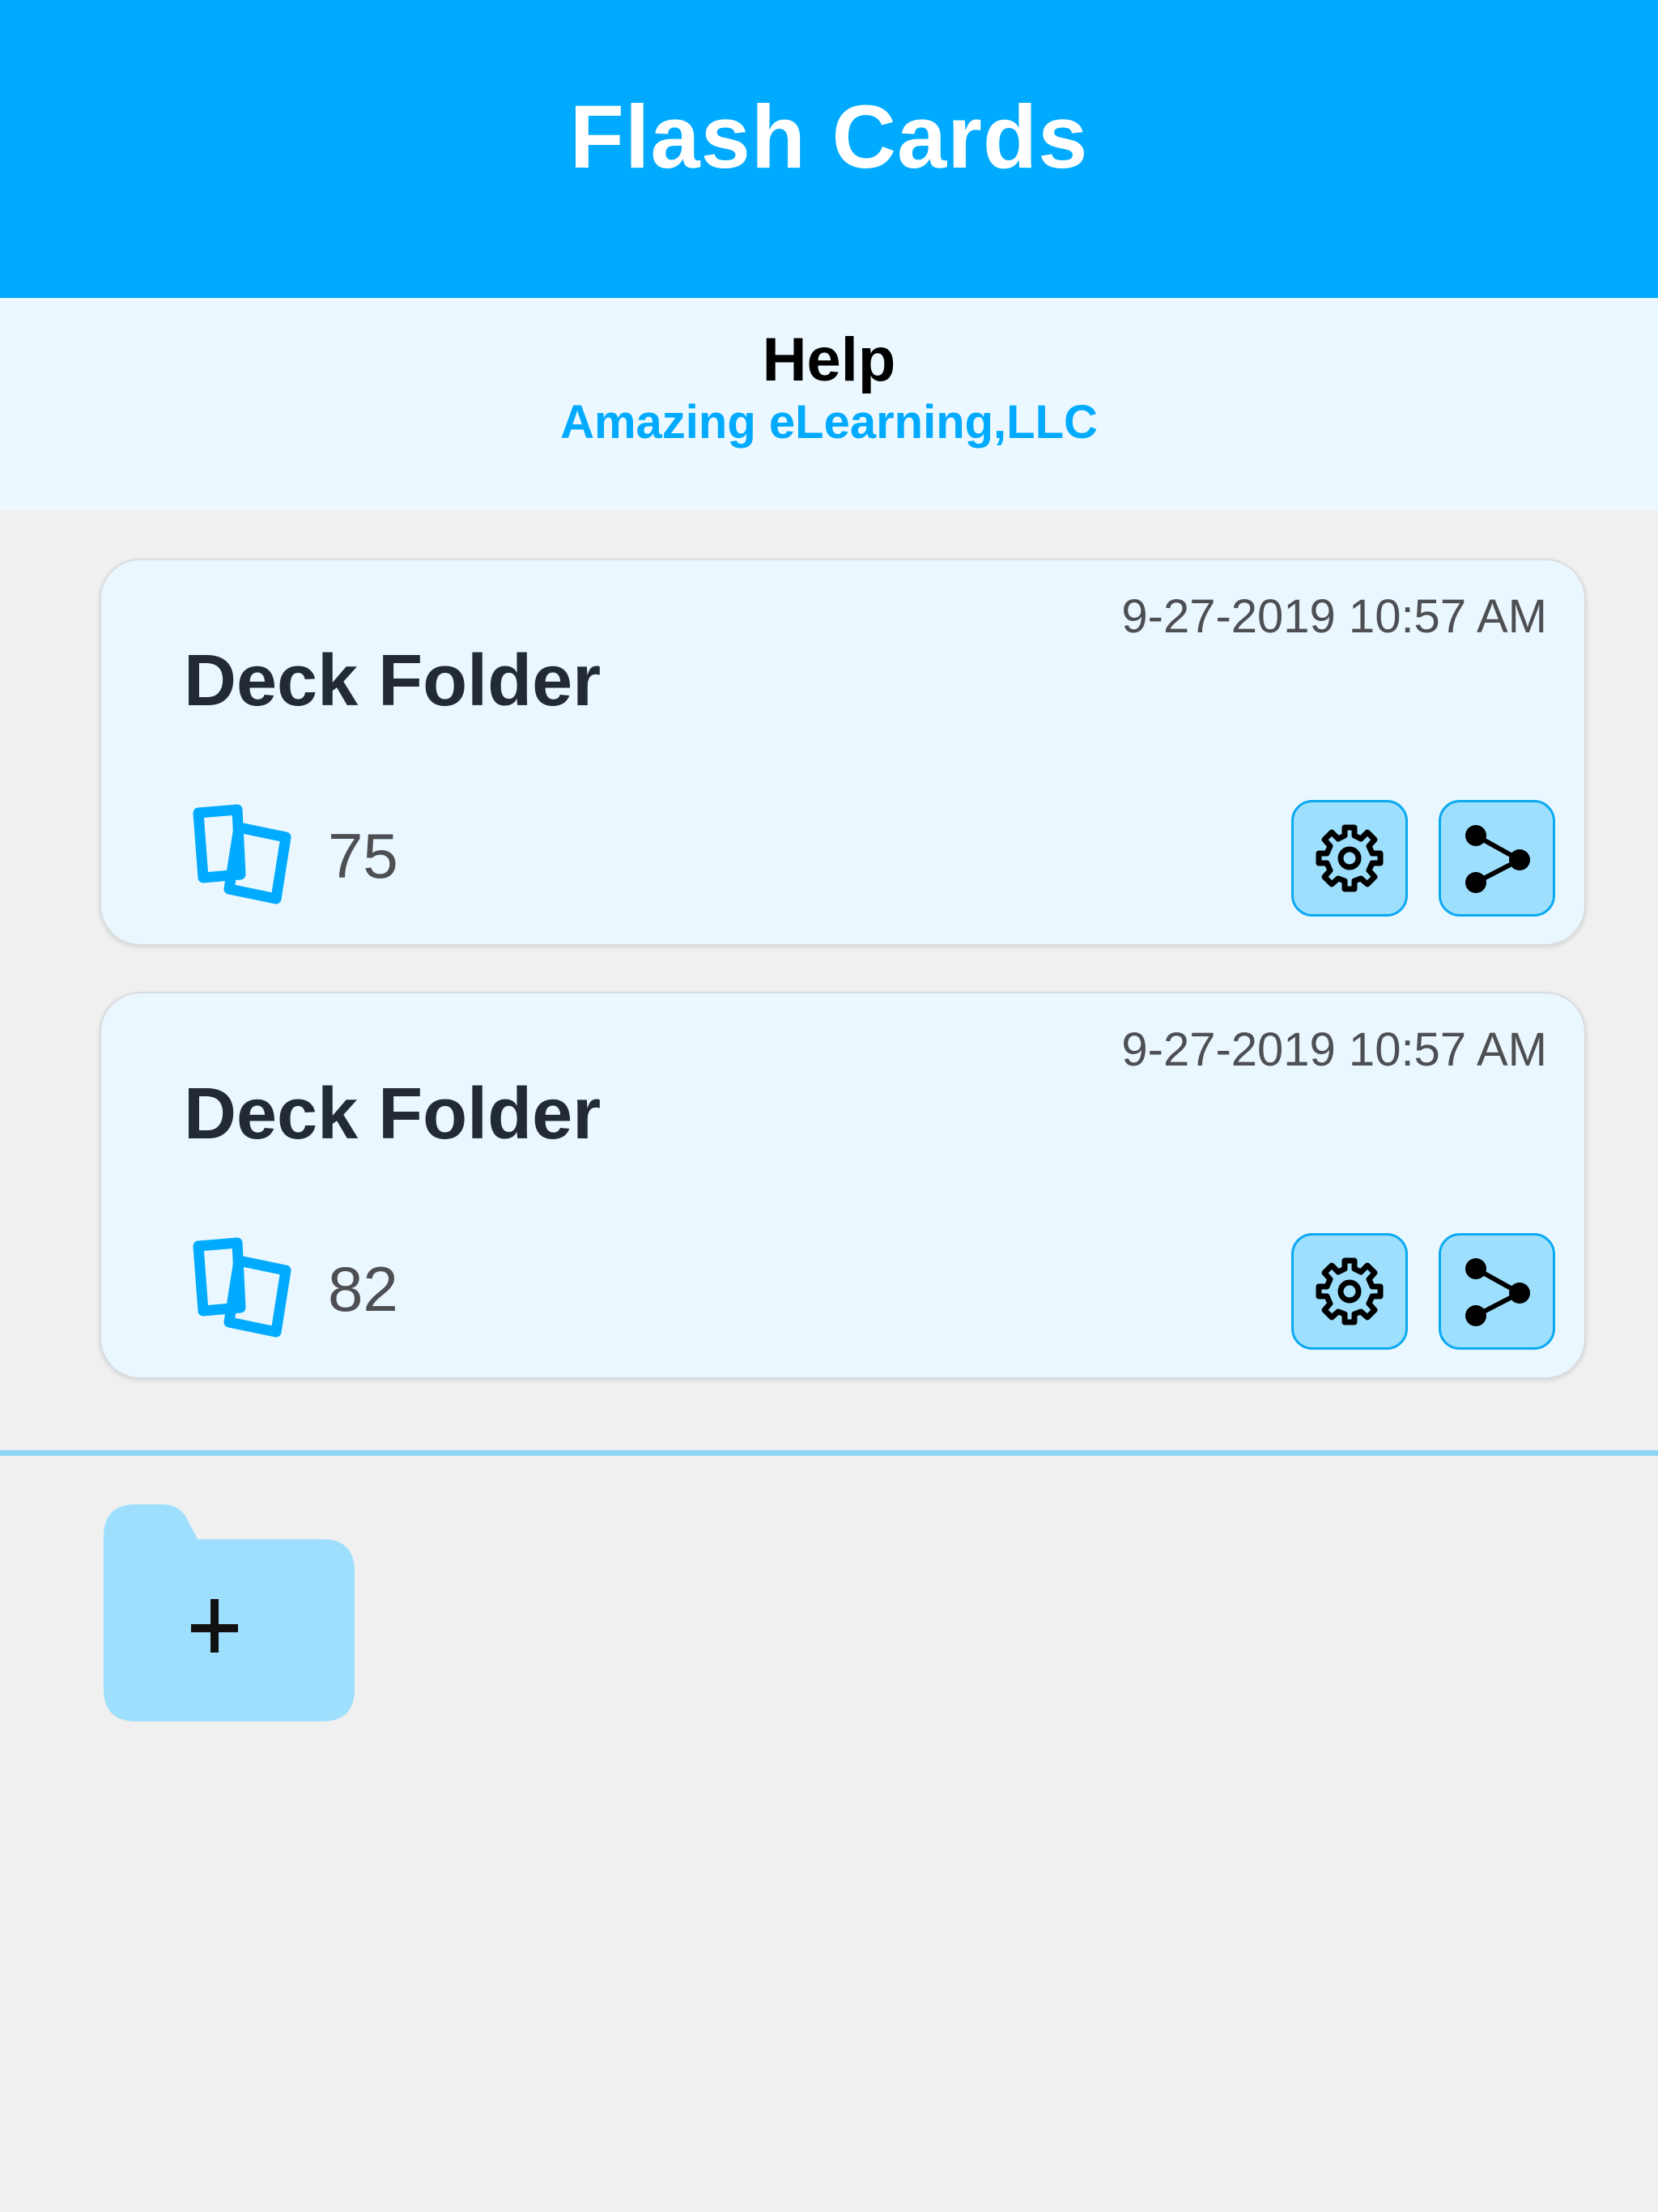  I want to click on deck-card-count: 75, so click(363, 856).